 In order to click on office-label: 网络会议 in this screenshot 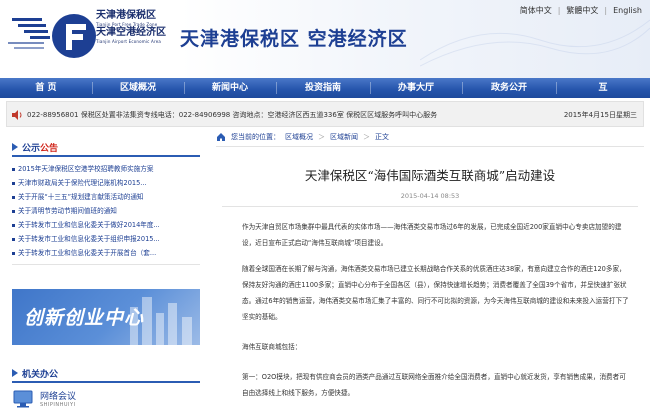, I will do `click(58, 397)`.